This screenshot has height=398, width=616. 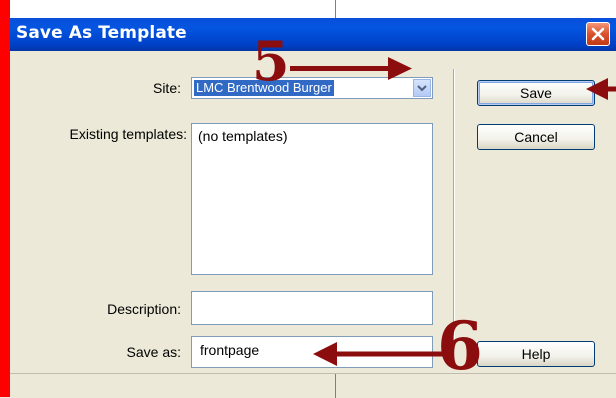 What do you see at coordinates (351, 68) in the screenshot?
I see `arrow-right-icon` at bounding box center [351, 68].